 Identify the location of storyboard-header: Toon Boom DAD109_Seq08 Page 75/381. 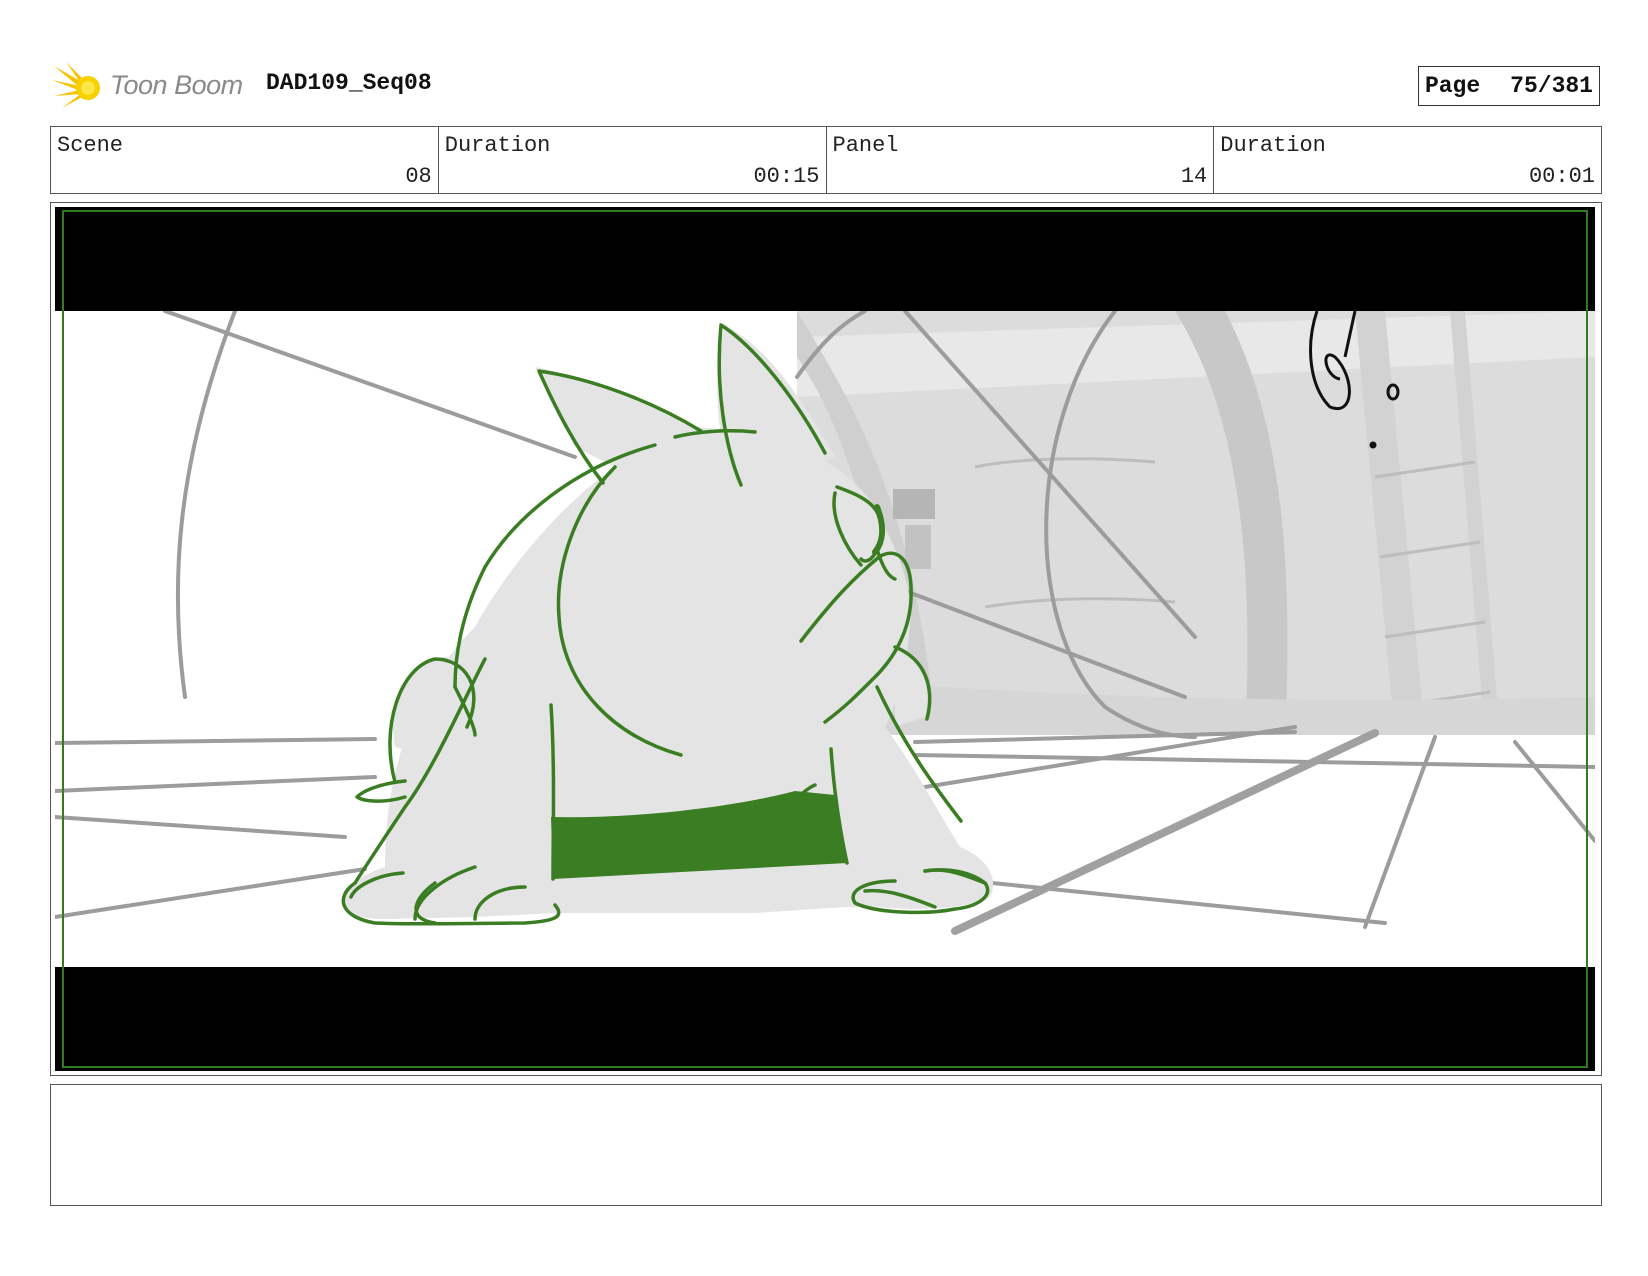
(825, 86).